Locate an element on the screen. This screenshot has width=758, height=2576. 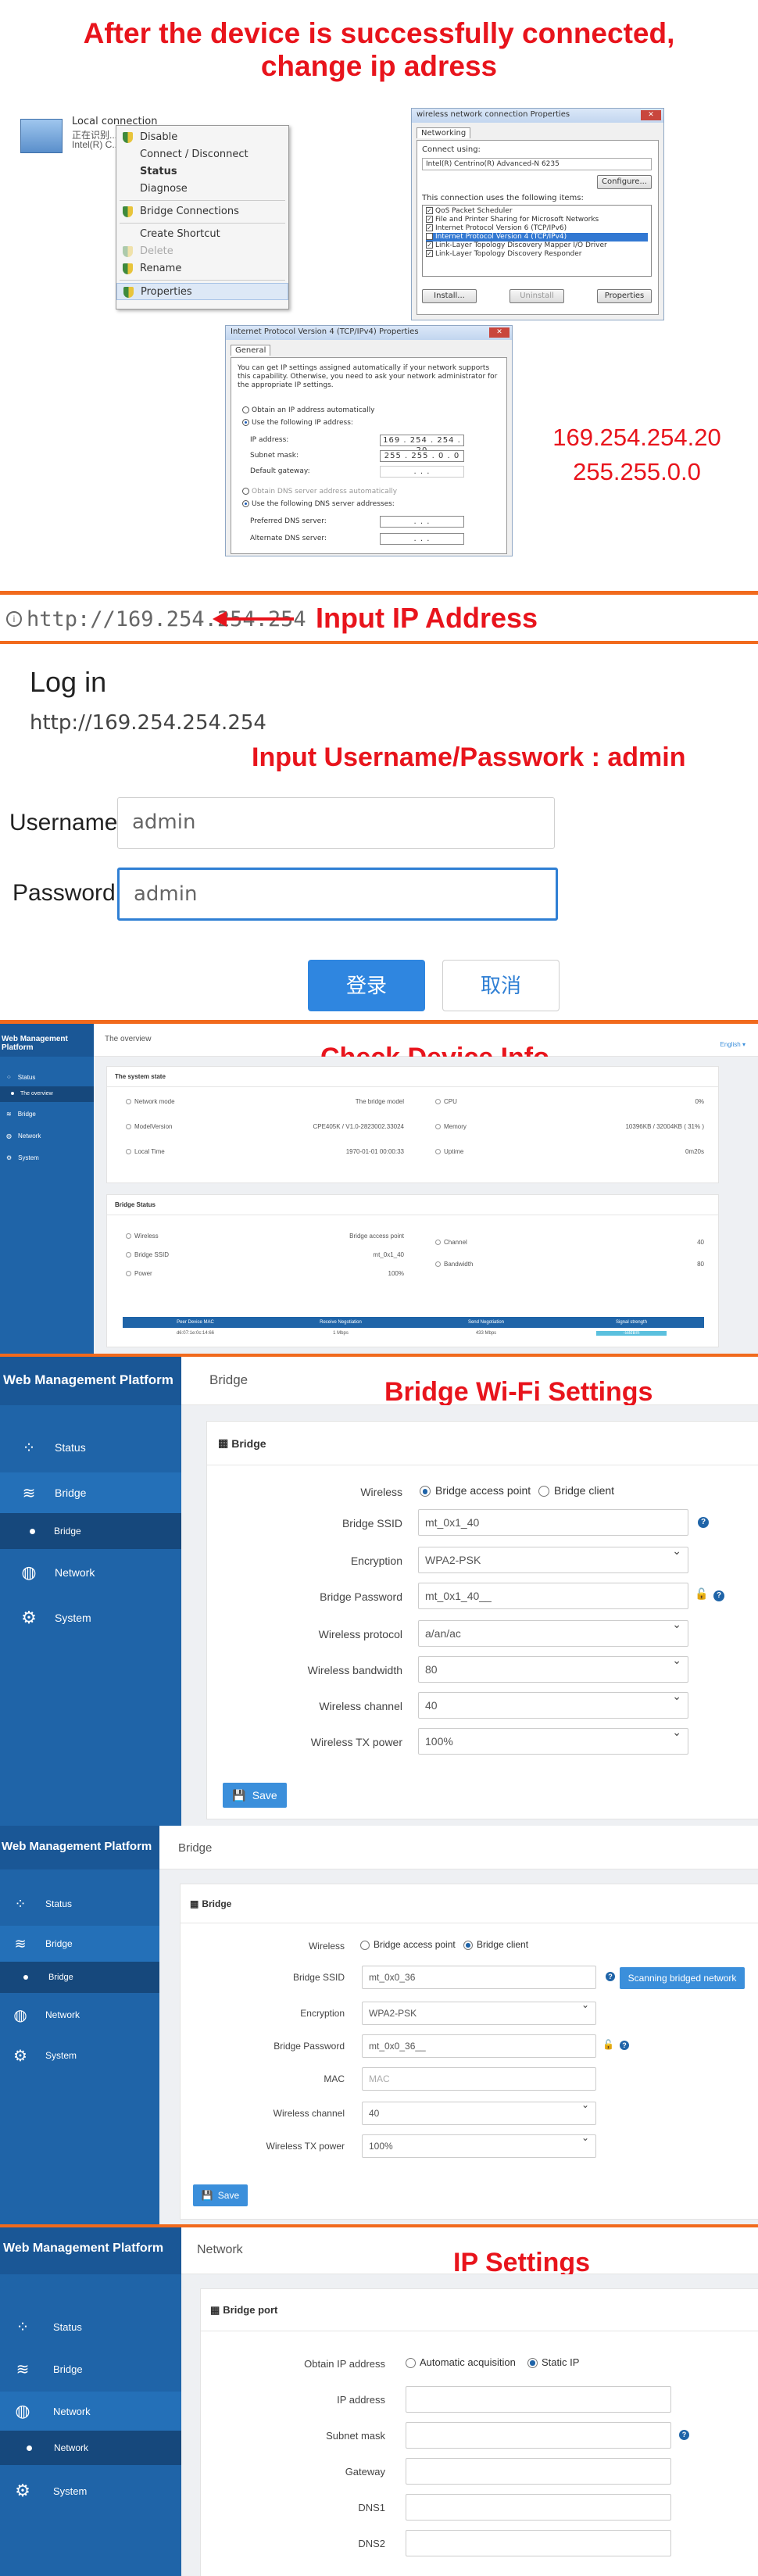
language-select: English ▾ is located at coordinates (732, 1044).